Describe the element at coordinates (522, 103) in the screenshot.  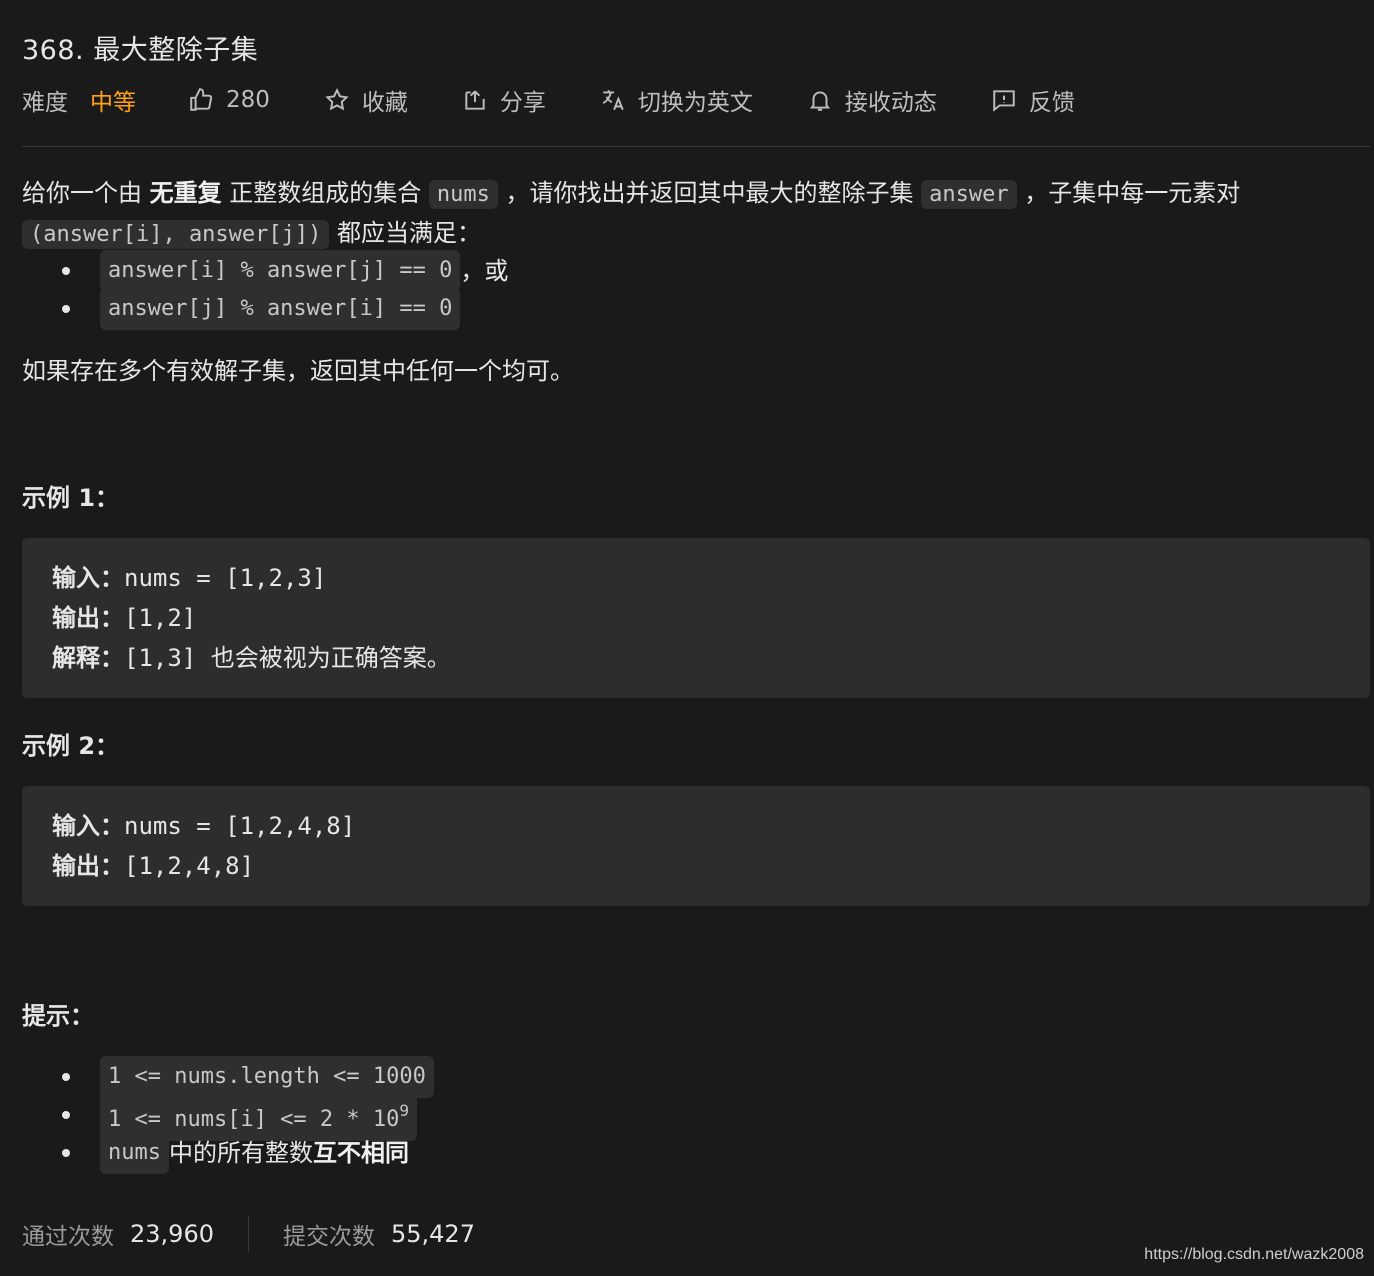
I see `share-label: 分享` at that location.